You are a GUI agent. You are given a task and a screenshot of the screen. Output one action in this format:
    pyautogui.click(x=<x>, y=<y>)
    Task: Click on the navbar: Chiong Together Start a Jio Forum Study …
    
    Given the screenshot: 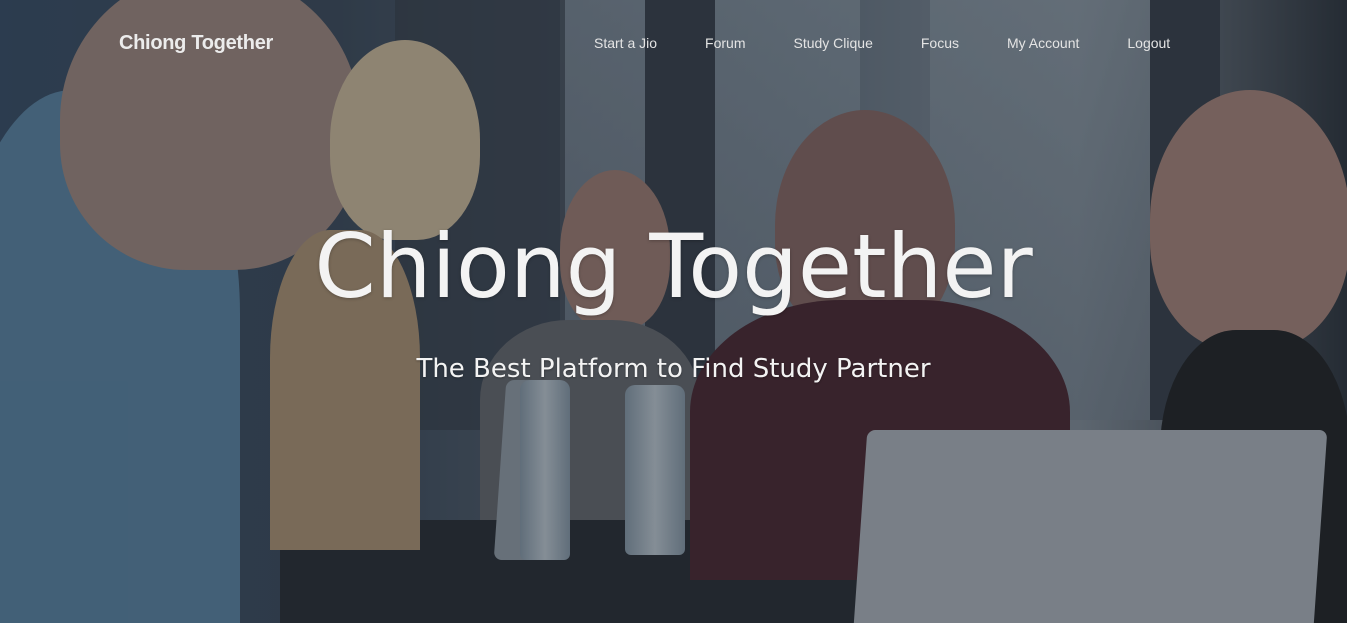 What is the action you would take?
    pyautogui.click(x=673, y=45)
    